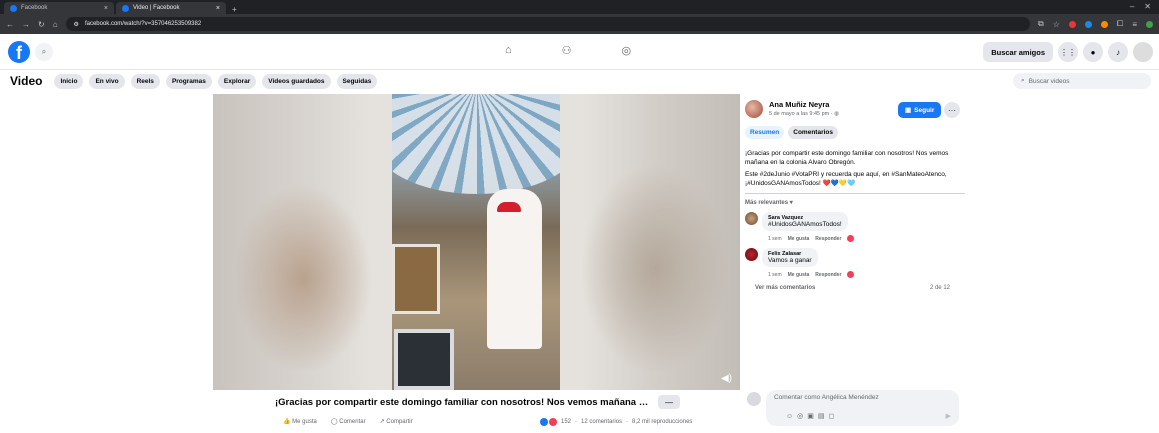  I want to click on composer-tools-icons: ☺◎▣▤◻, so click(812, 416).